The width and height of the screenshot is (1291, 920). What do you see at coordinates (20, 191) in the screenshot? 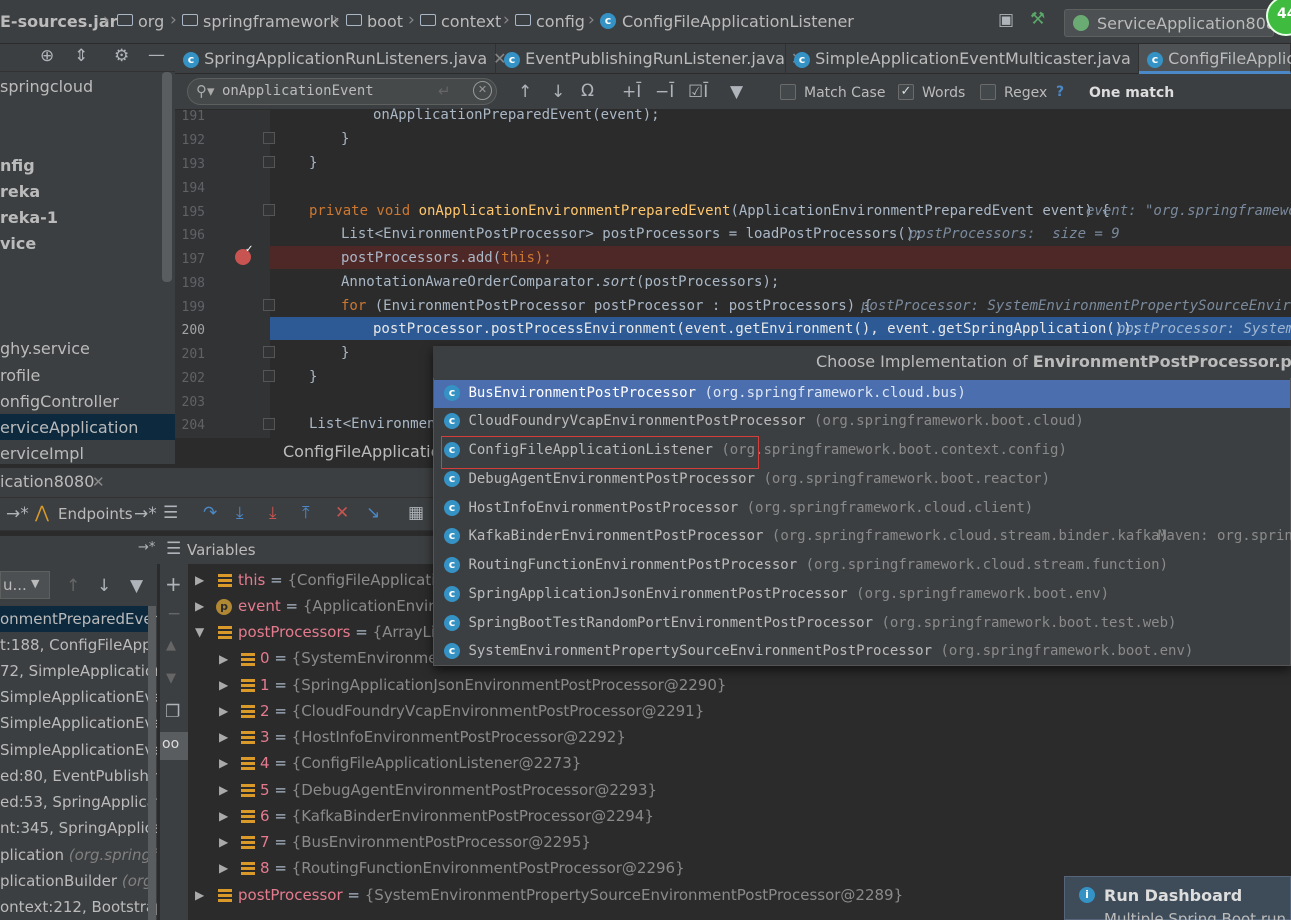
I see `project-tree-item: reka` at bounding box center [20, 191].